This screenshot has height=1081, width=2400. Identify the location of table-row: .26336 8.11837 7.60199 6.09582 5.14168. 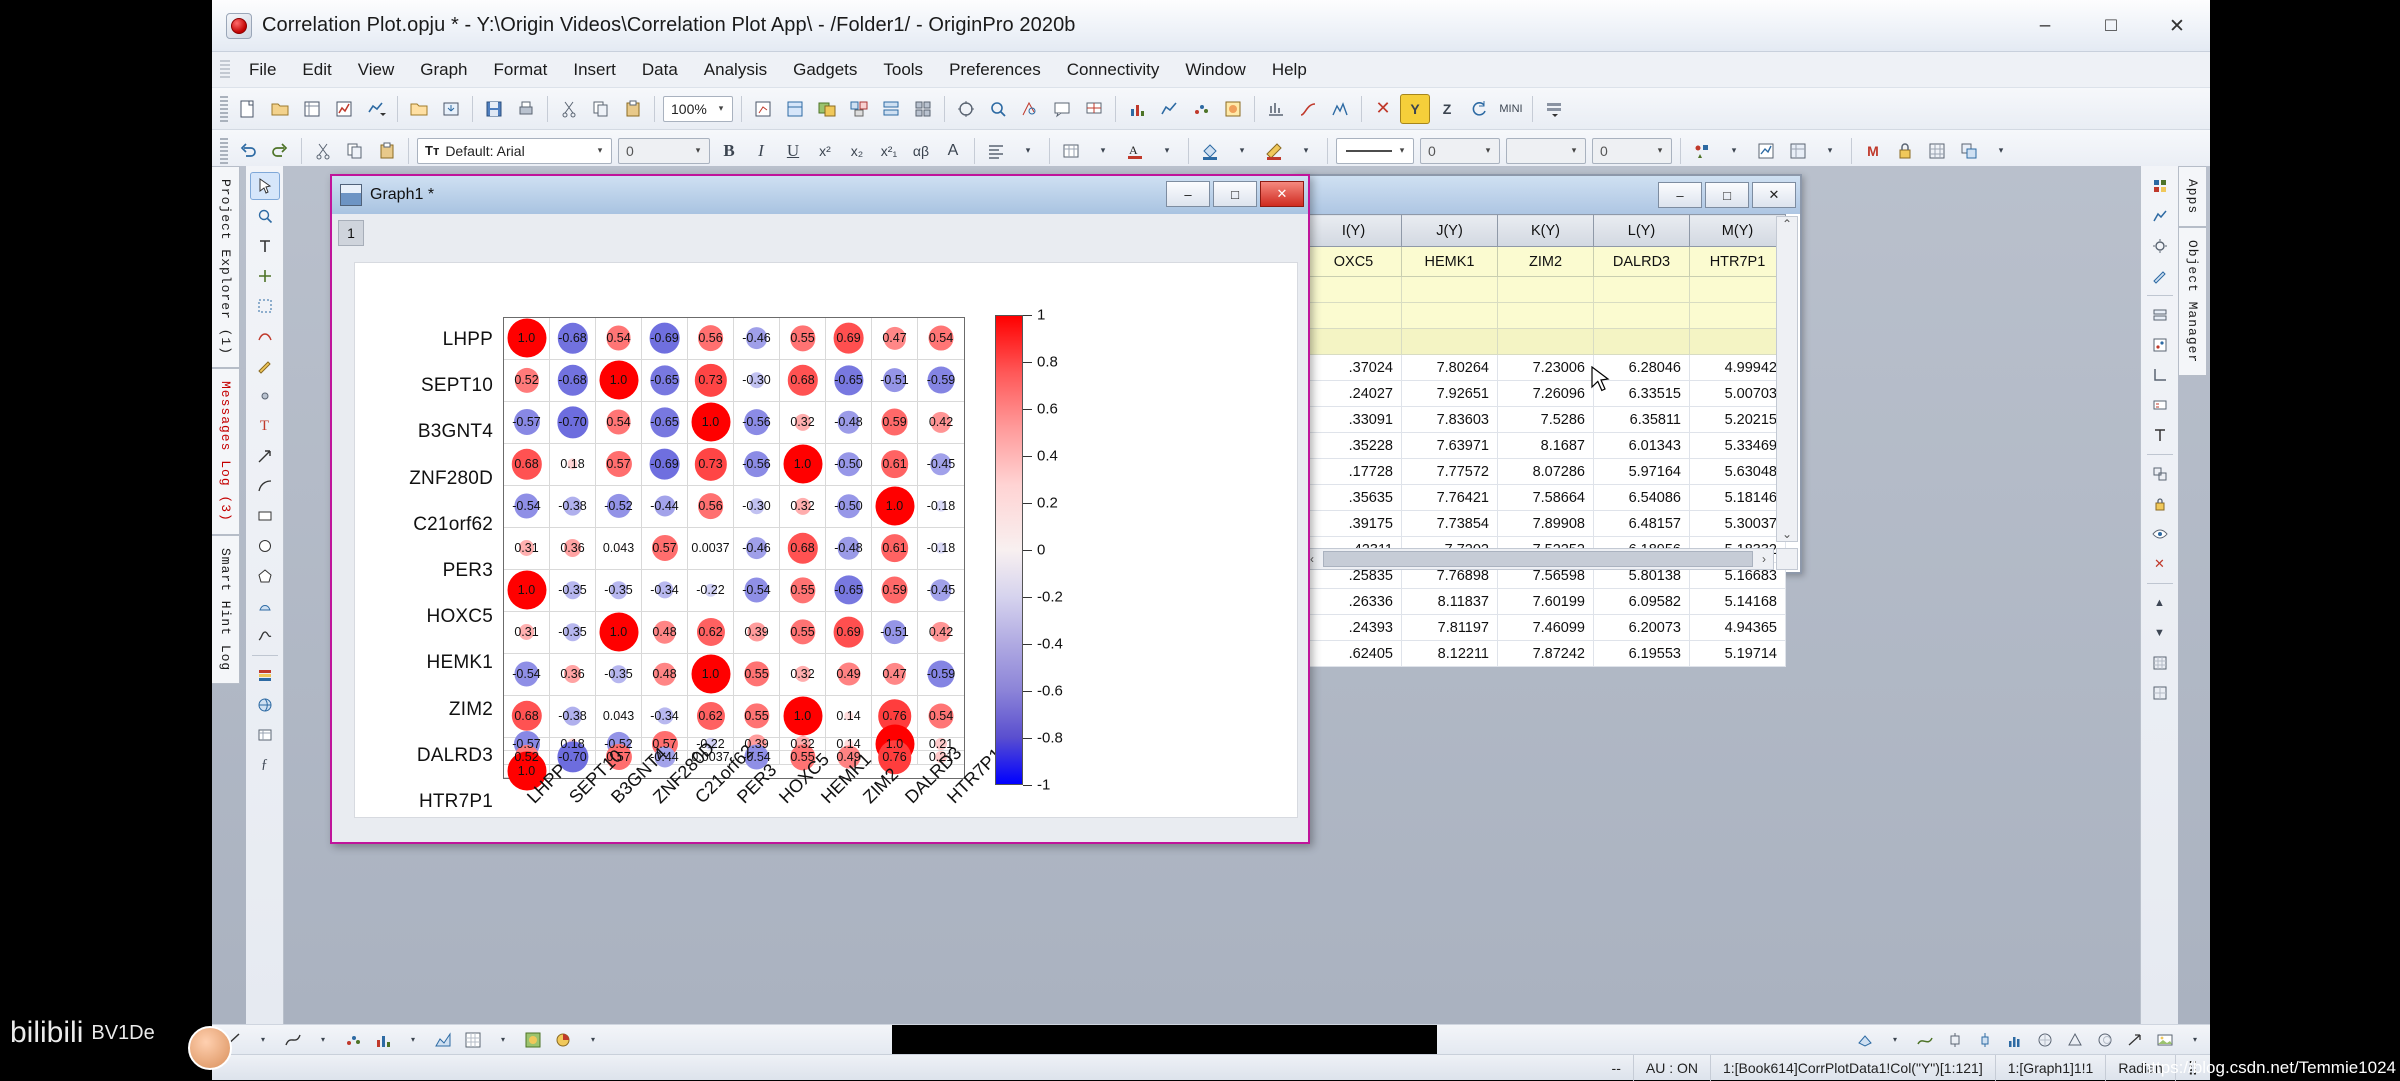
(1545, 601).